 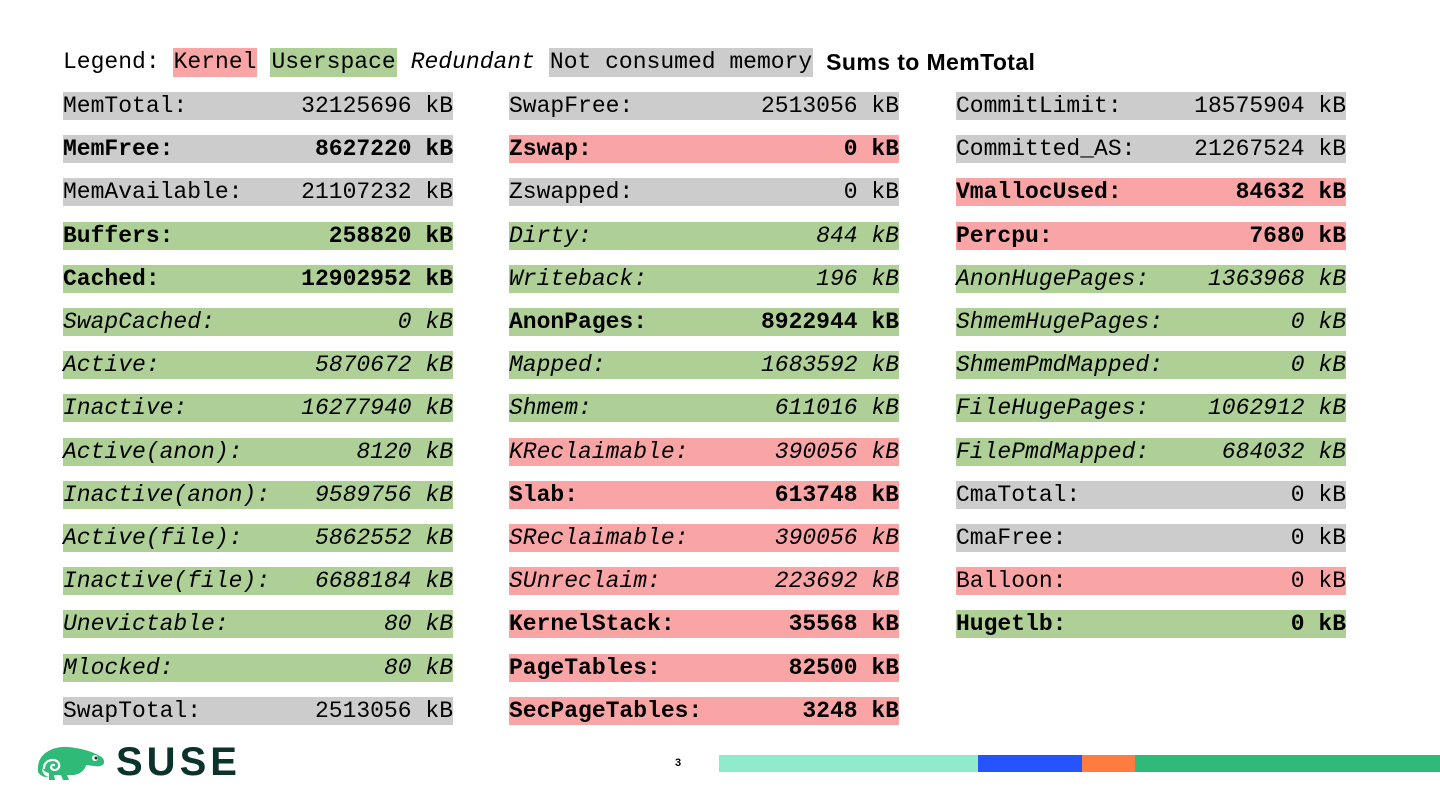 I want to click on meminfo-row: Slab: 613748 kB, so click(x=704, y=494).